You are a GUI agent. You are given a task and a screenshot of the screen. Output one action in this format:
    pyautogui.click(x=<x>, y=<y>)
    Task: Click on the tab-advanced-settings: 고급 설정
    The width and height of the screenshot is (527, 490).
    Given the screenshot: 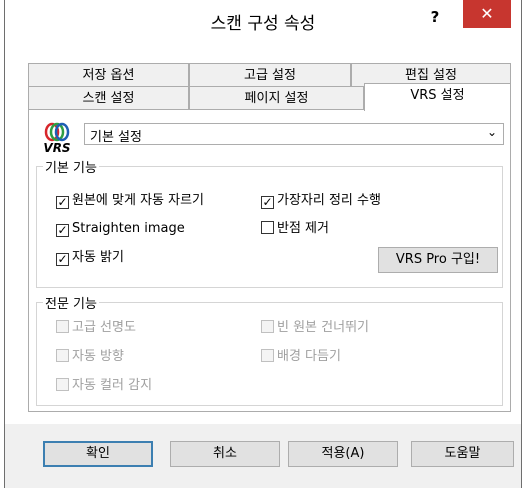 What is the action you would take?
    pyautogui.click(x=270, y=75)
    